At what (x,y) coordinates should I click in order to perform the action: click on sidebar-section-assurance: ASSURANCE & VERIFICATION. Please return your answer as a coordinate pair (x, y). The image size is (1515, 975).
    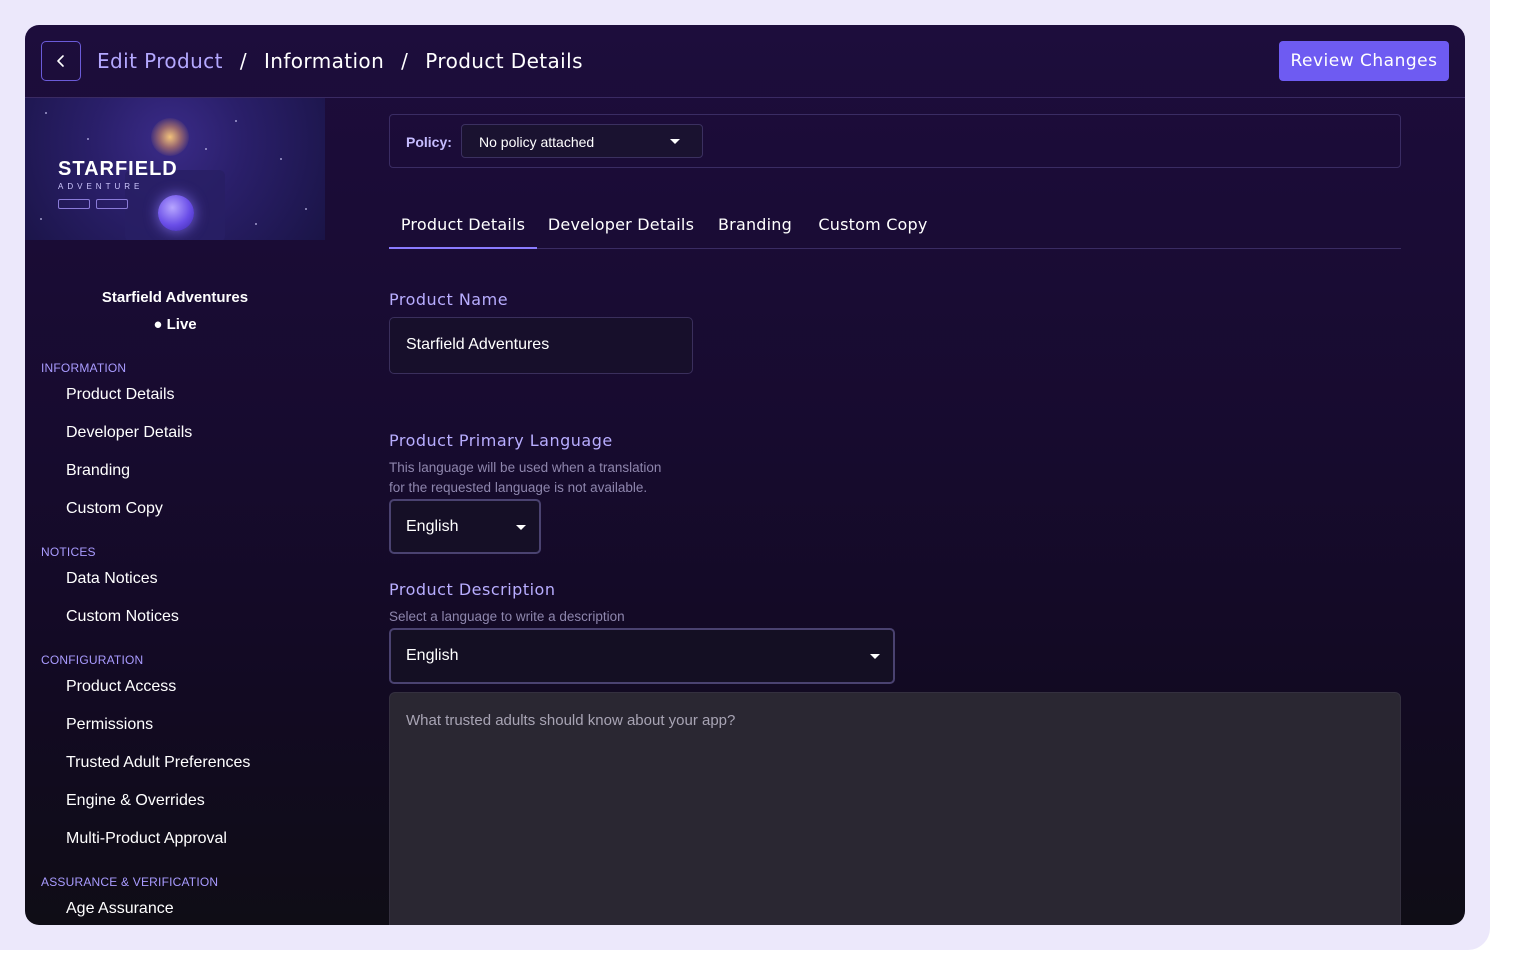
    Looking at the image, I should click on (130, 882).